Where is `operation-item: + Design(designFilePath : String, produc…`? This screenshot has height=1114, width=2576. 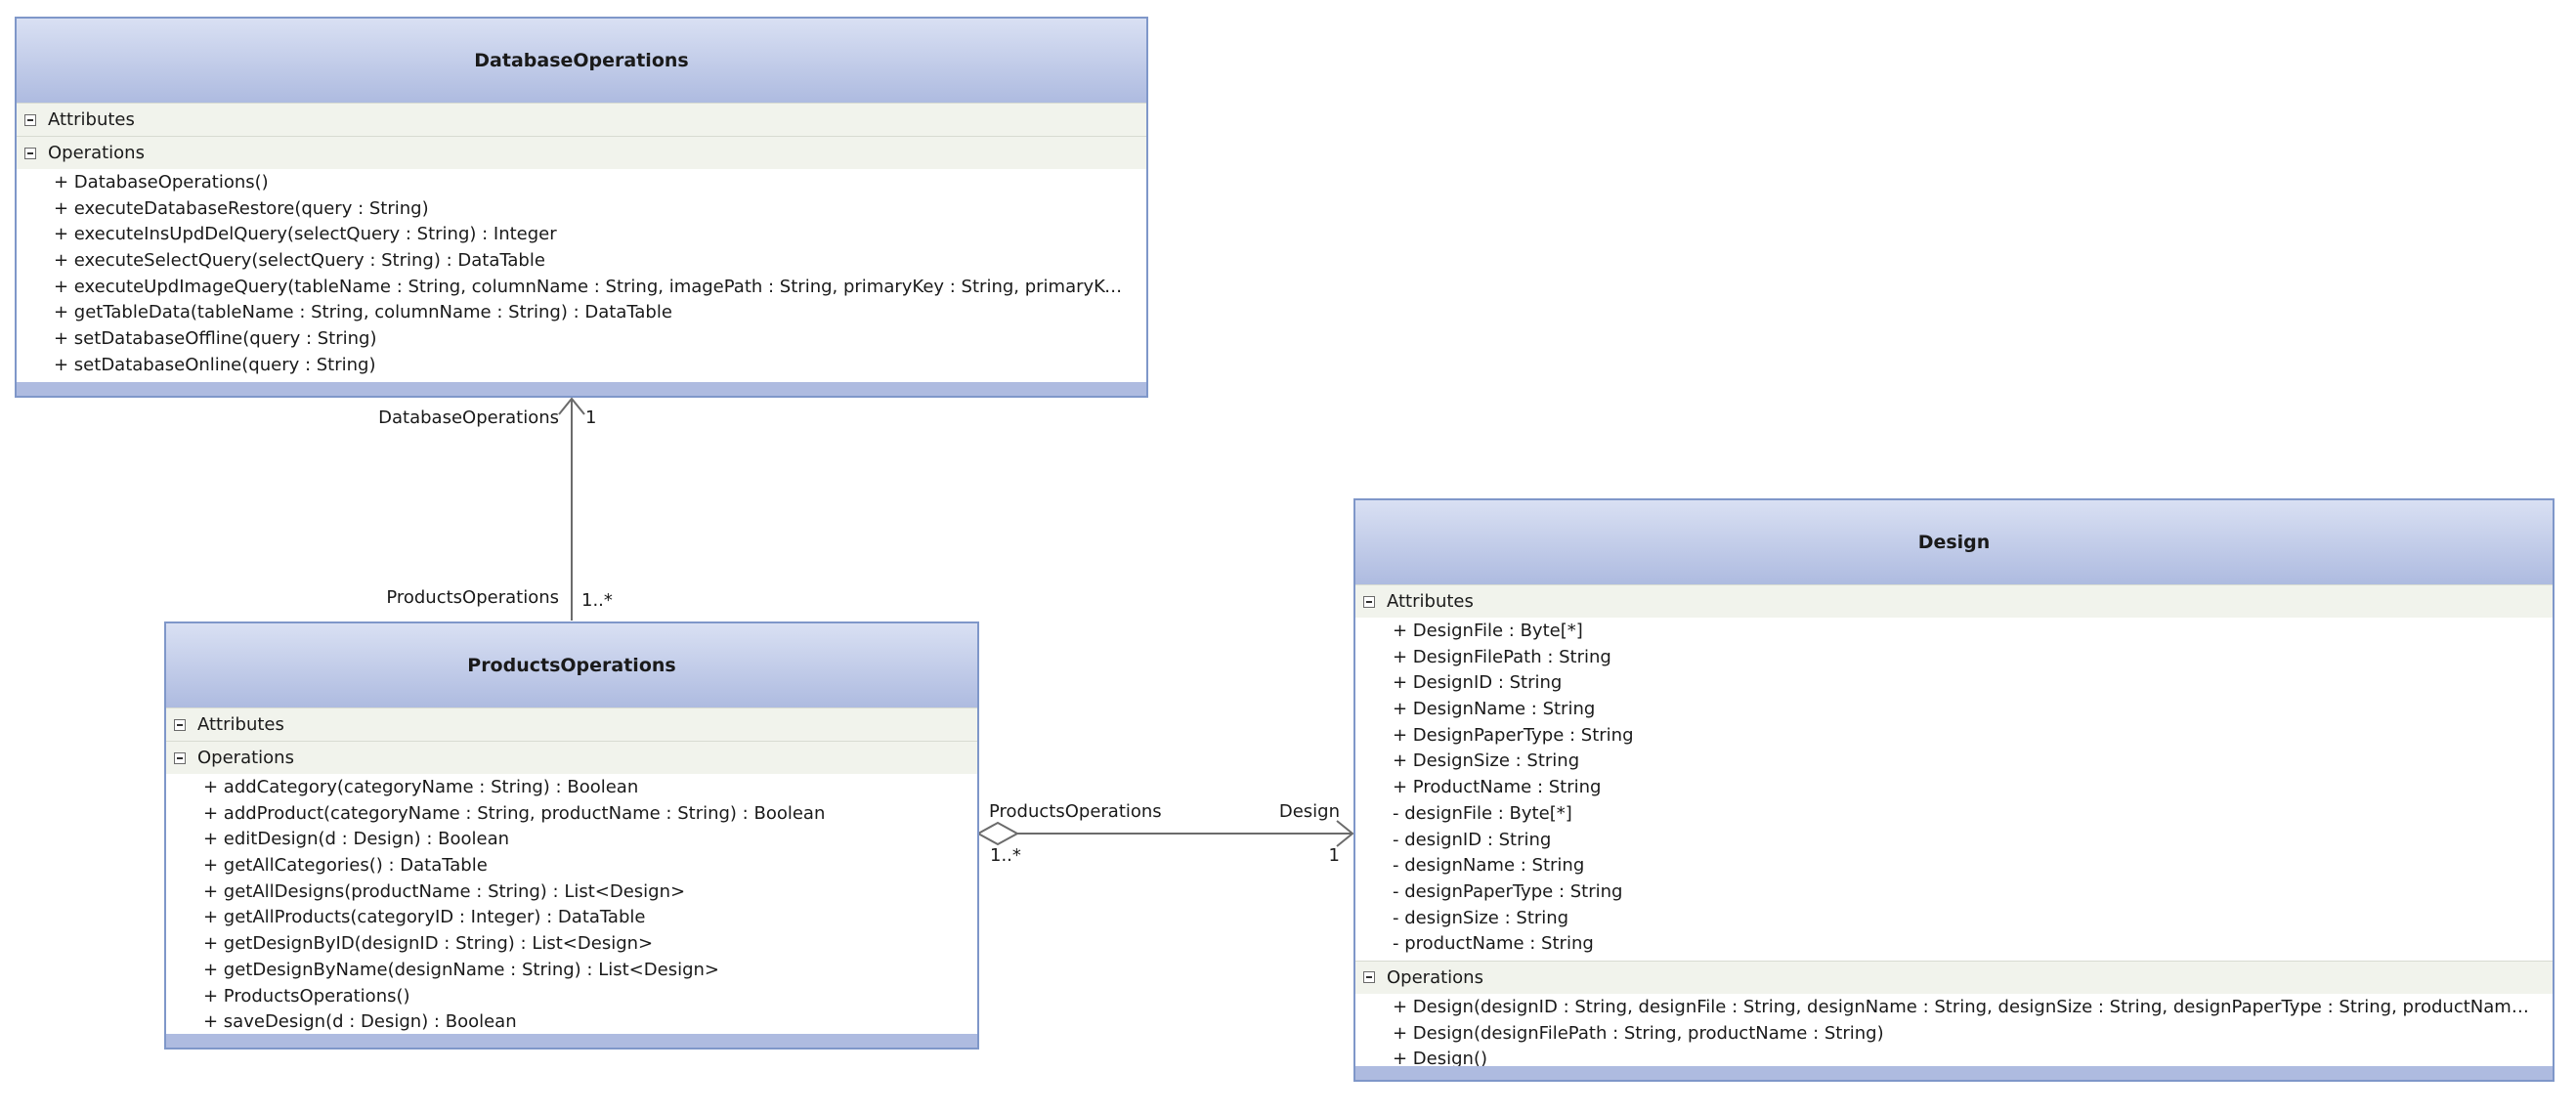
operation-item: + Design(designFilePath : String, produc… is located at coordinates (1954, 1034).